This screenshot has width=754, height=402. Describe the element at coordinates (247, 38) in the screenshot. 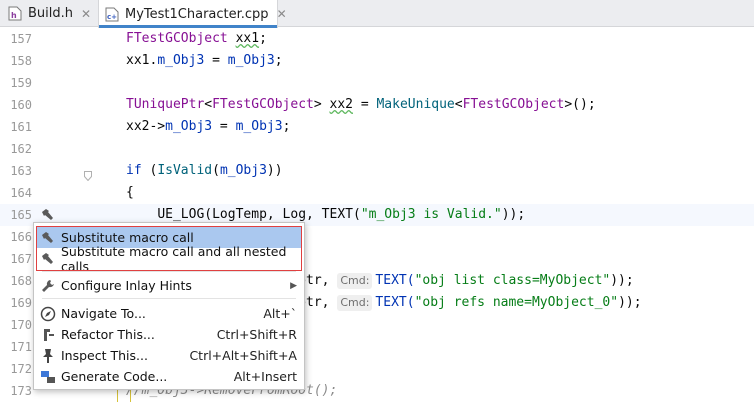

I see `code-token: xx1` at that location.